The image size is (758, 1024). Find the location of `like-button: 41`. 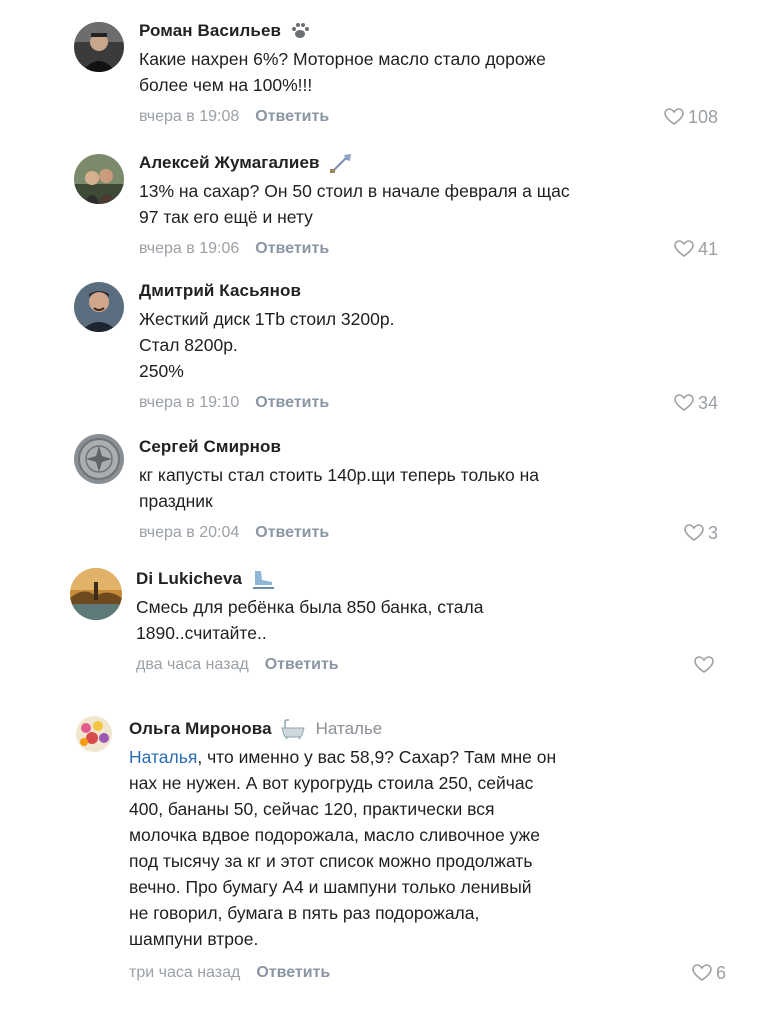

like-button: 41 is located at coordinates (696, 249).